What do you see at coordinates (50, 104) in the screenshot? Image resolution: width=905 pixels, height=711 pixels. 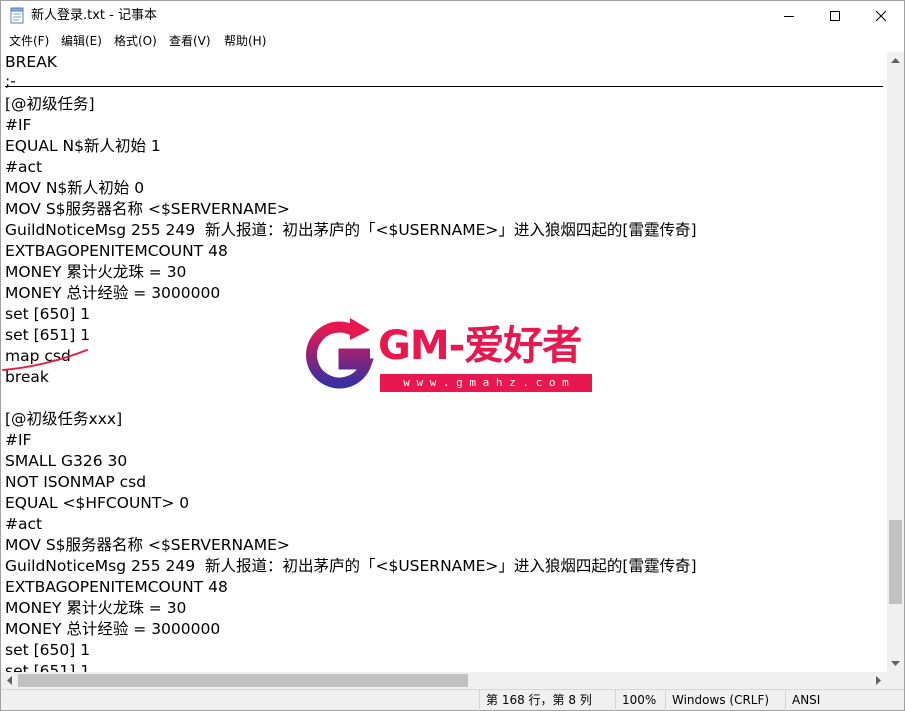 I see `editor-line: [@初级任务]` at bounding box center [50, 104].